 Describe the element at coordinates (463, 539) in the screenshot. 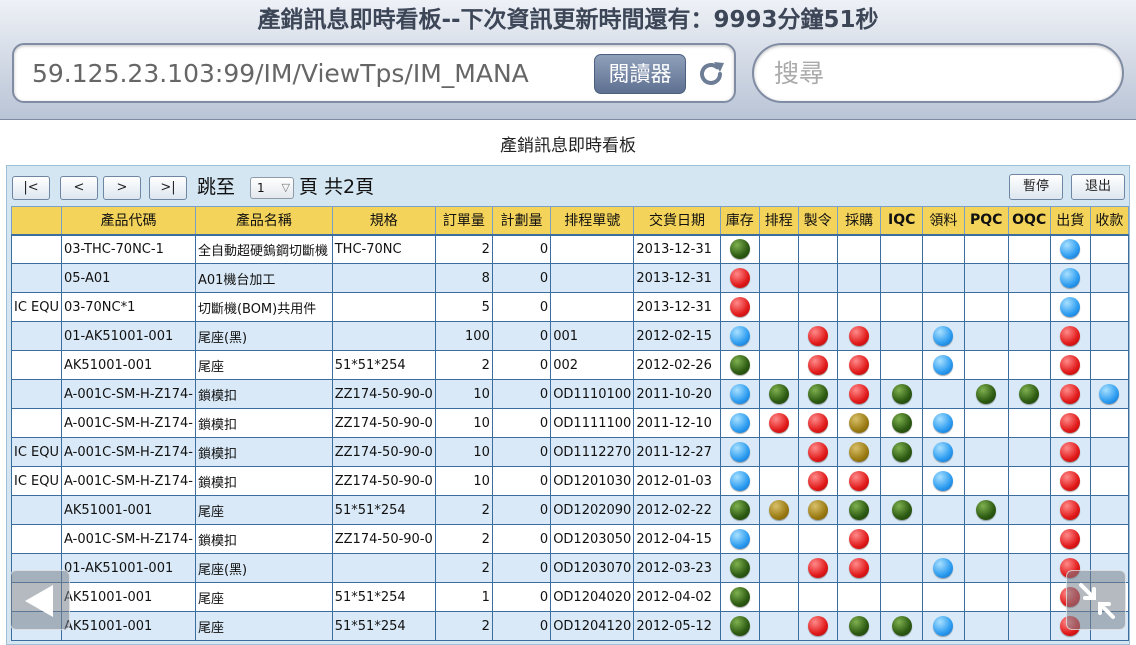

I see `cell-order: 2` at that location.